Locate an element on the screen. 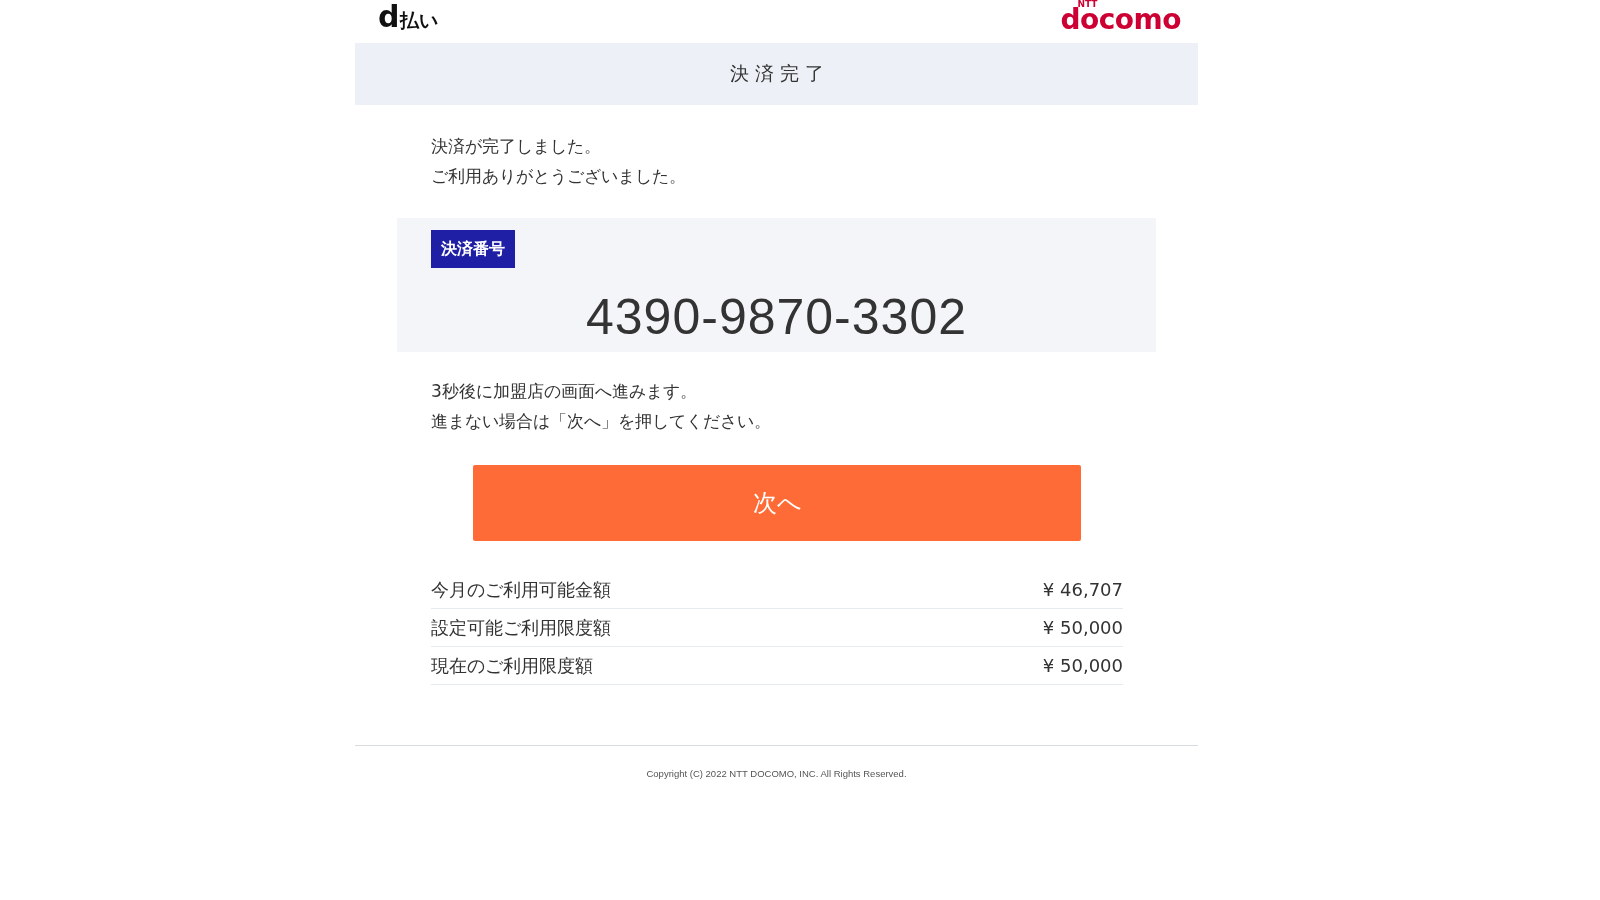  message-text: 決済が完了しました。 is located at coordinates (516, 146).